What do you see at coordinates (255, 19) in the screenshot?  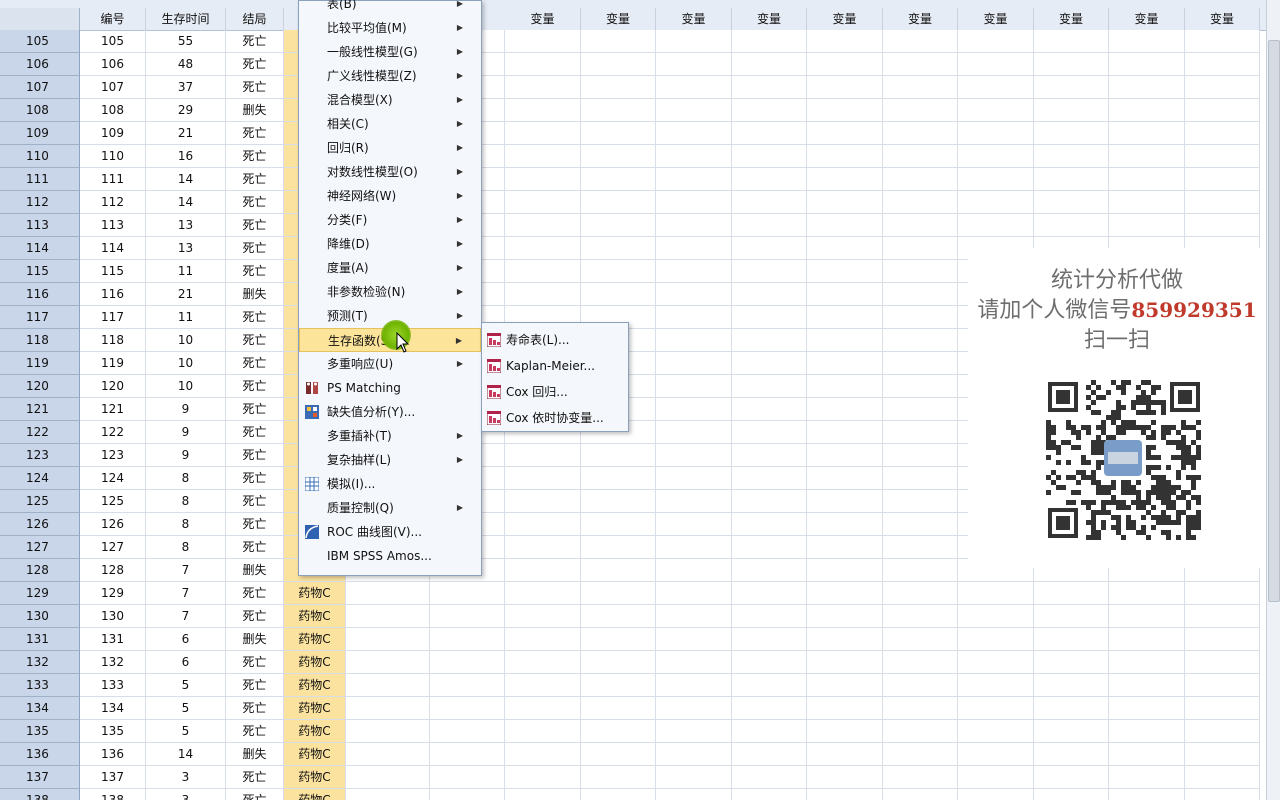 I see `col-header-outcome: 结局` at bounding box center [255, 19].